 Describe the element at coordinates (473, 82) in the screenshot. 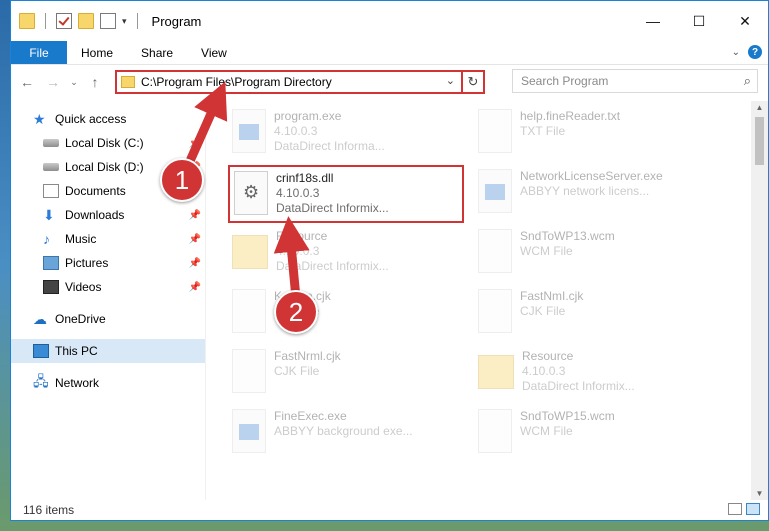

I see `refresh-icon: ↻` at that location.